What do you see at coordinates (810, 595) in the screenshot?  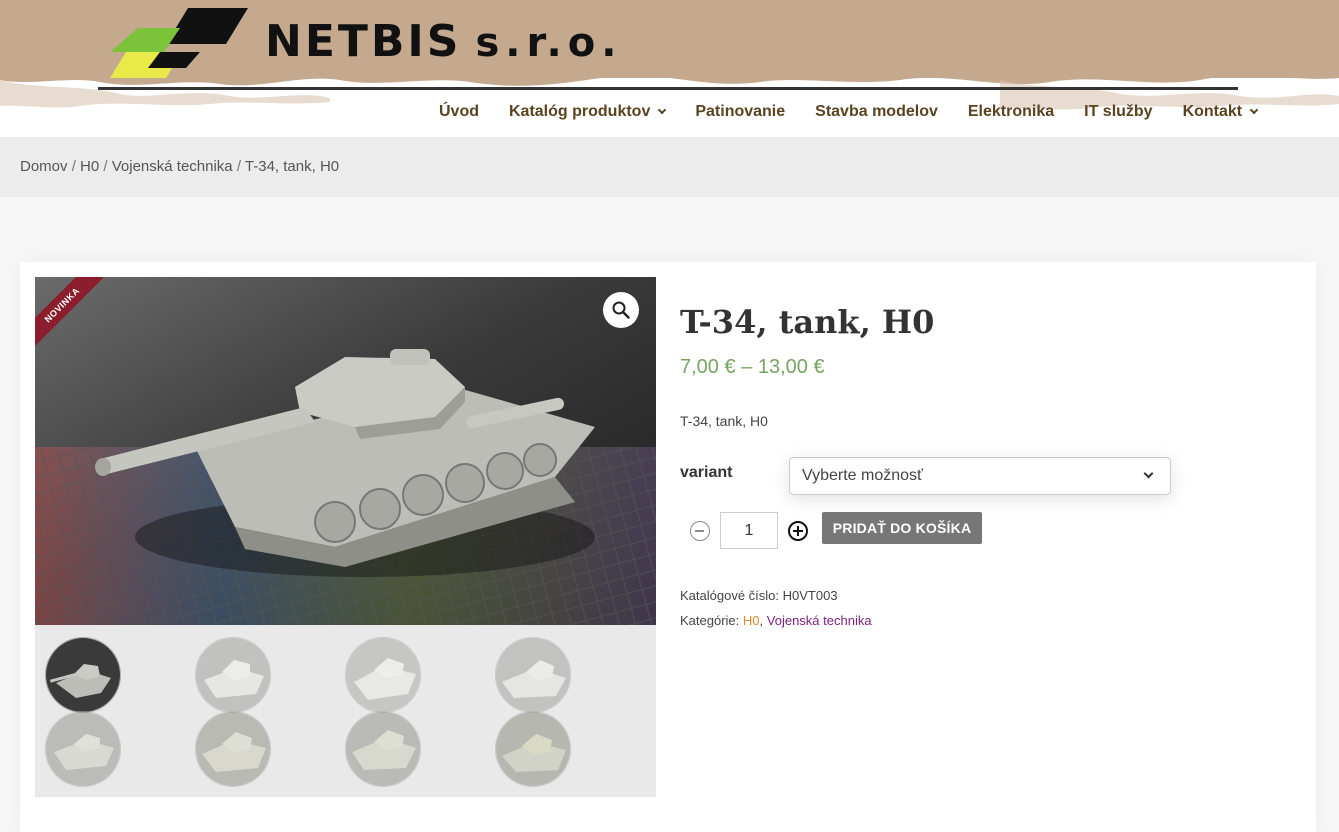 I see `sku-value: H0VT003` at bounding box center [810, 595].